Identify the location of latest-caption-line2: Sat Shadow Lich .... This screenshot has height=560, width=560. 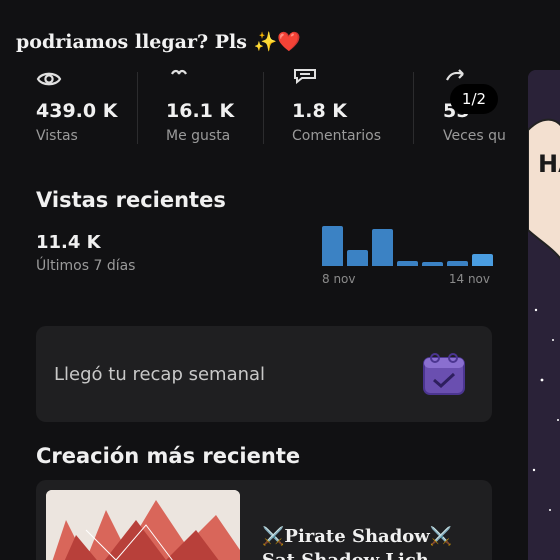
(358, 555).